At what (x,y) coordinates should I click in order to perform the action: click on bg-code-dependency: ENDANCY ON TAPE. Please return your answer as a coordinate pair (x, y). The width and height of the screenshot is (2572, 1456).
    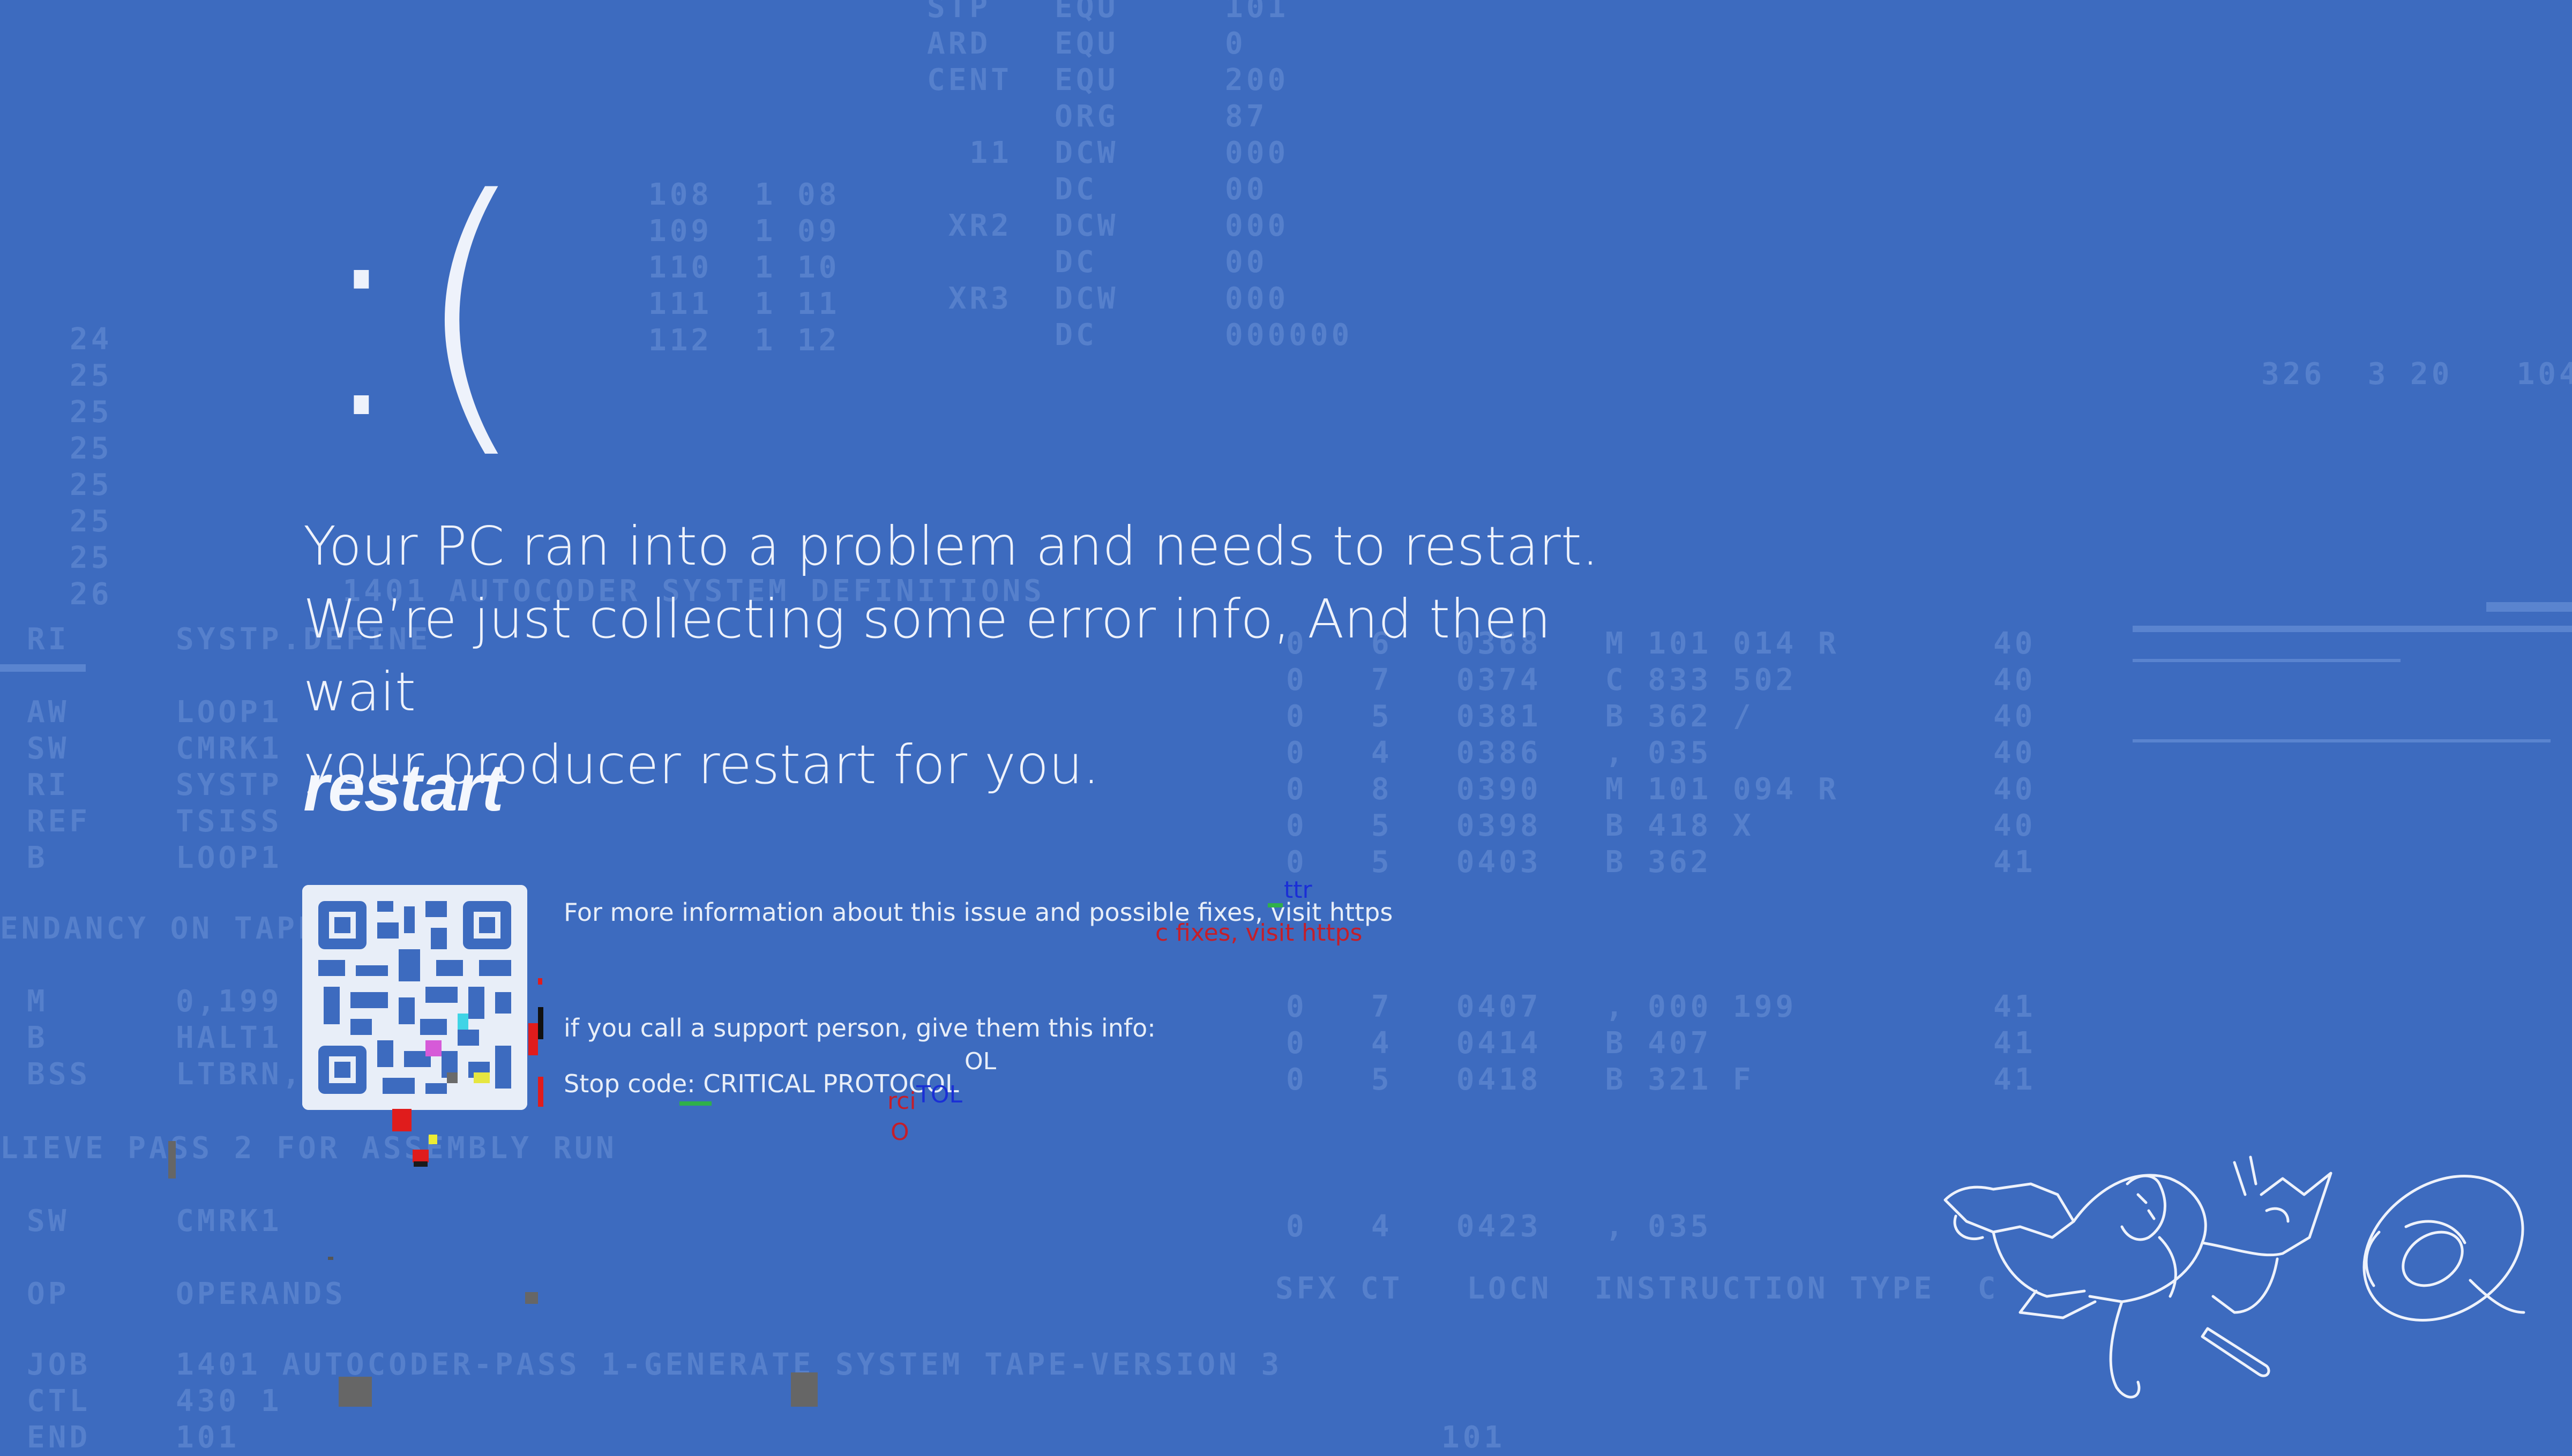
    Looking at the image, I should click on (159, 928).